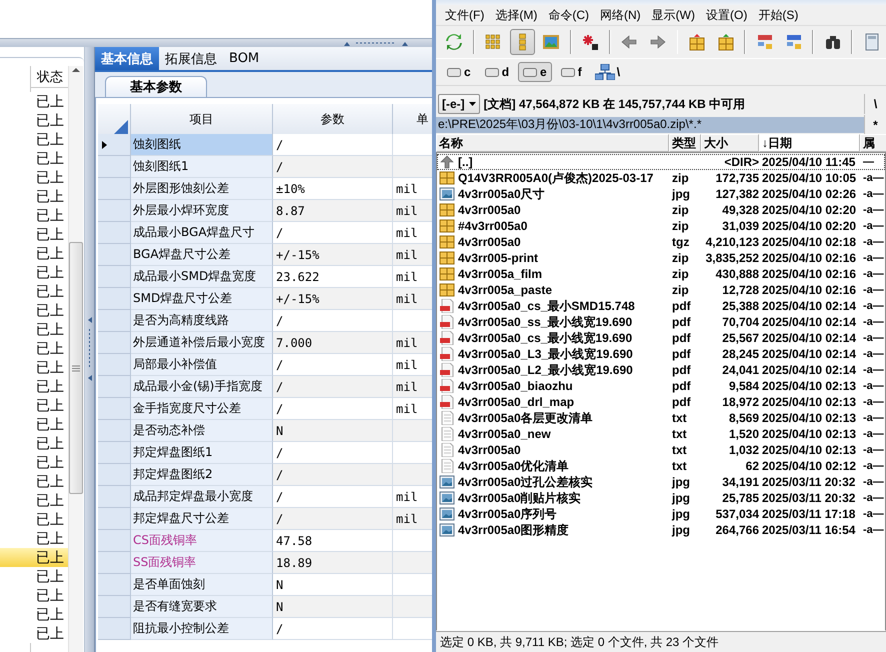 Image resolution: width=886 pixels, height=652 pixels. What do you see at coordinates (809, 143) in the screenshot?
I see `column-header: ↓日期` at bounding box center [809, 143].